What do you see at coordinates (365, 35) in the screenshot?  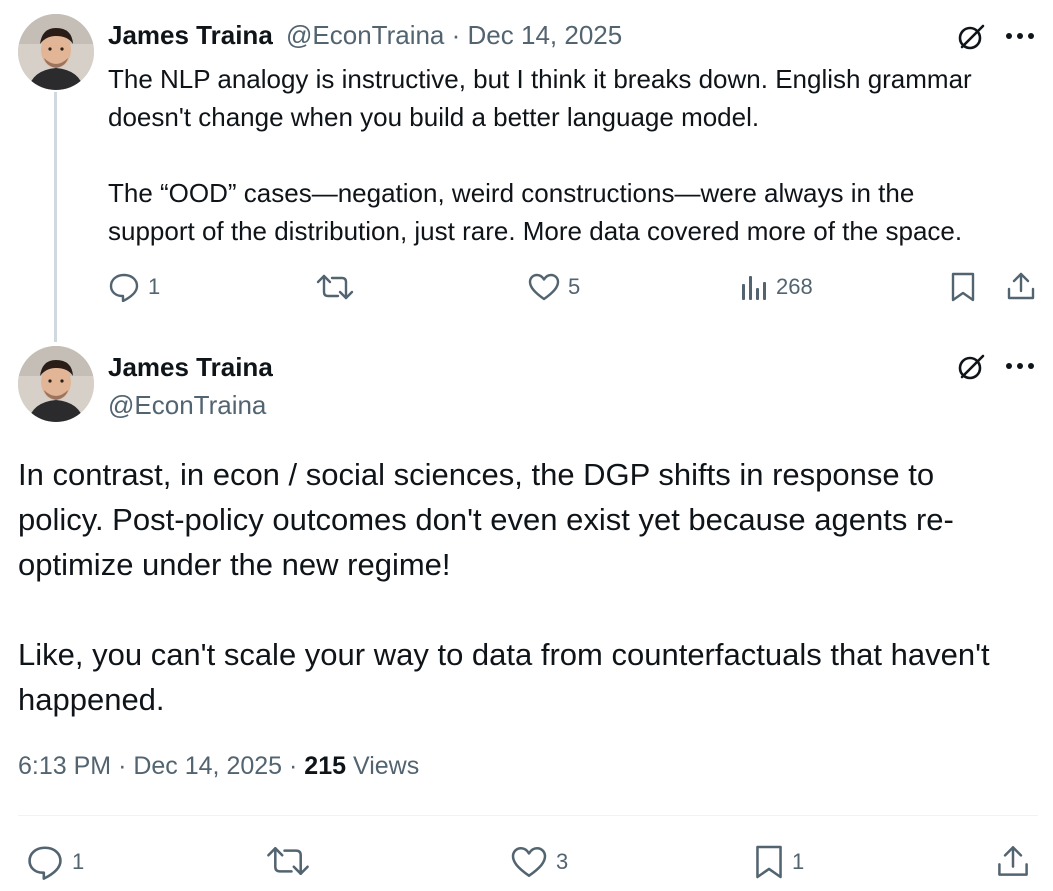 I see `reply-handle: @EconTraina` at bounding box center [365, 35].